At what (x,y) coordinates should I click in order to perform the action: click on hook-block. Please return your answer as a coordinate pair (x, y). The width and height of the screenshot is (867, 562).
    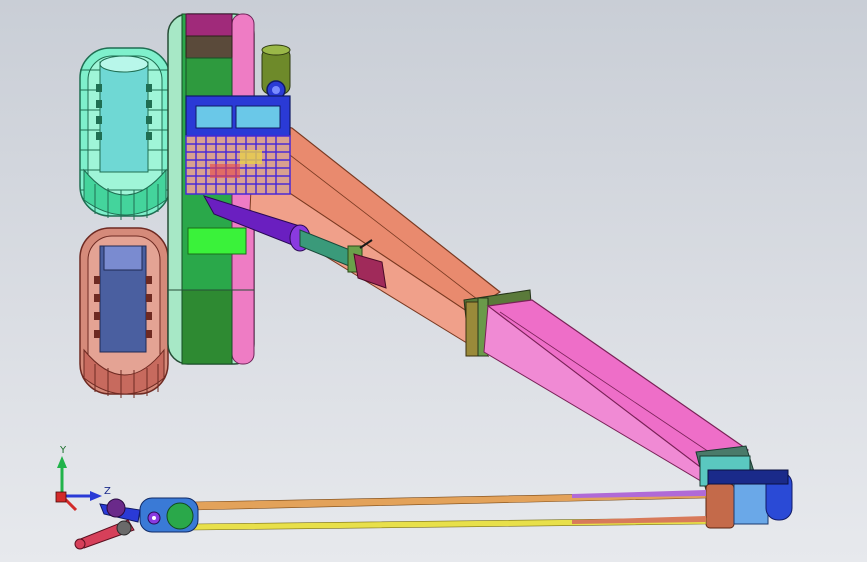
    Looking at the image, I should click on (136, 523).